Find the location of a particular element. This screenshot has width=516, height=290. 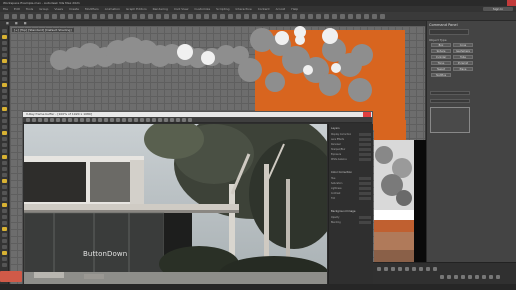

panel-row: White balance is located at coordinates (351, 159).